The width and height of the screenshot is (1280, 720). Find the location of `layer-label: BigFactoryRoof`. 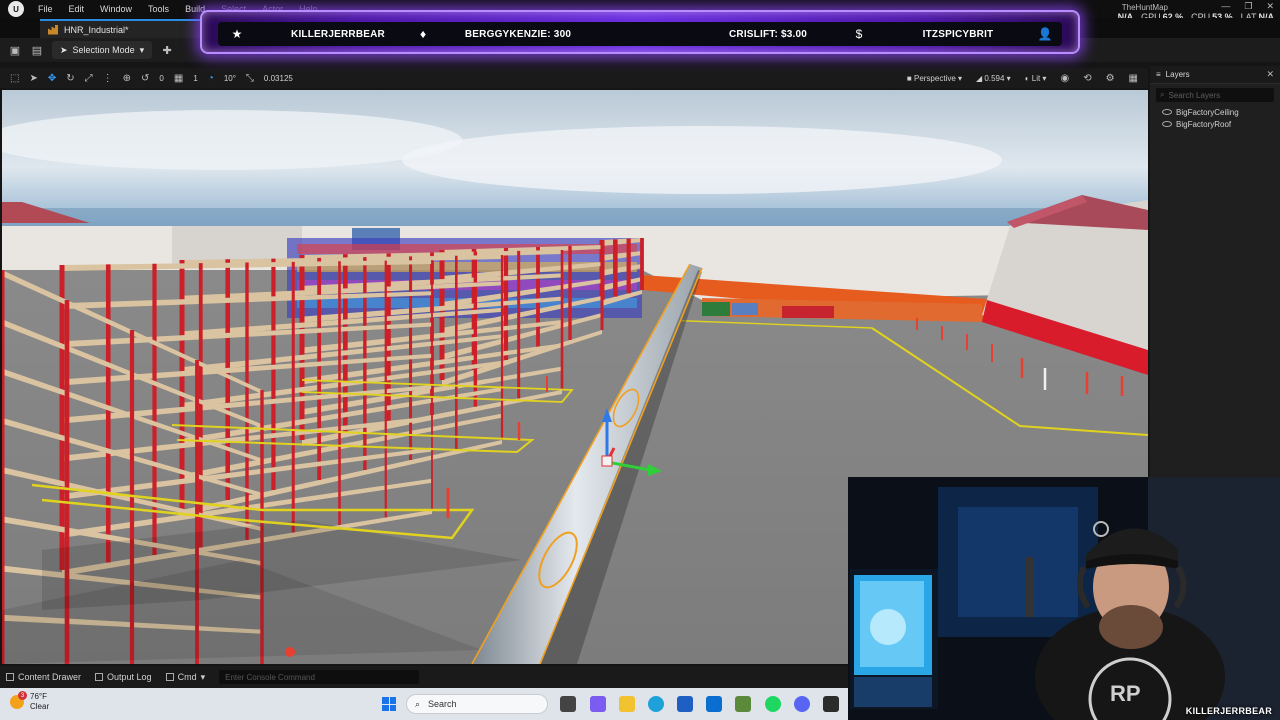

layer-label: BigFactoryRoof is located at coordinates (1204, 124).